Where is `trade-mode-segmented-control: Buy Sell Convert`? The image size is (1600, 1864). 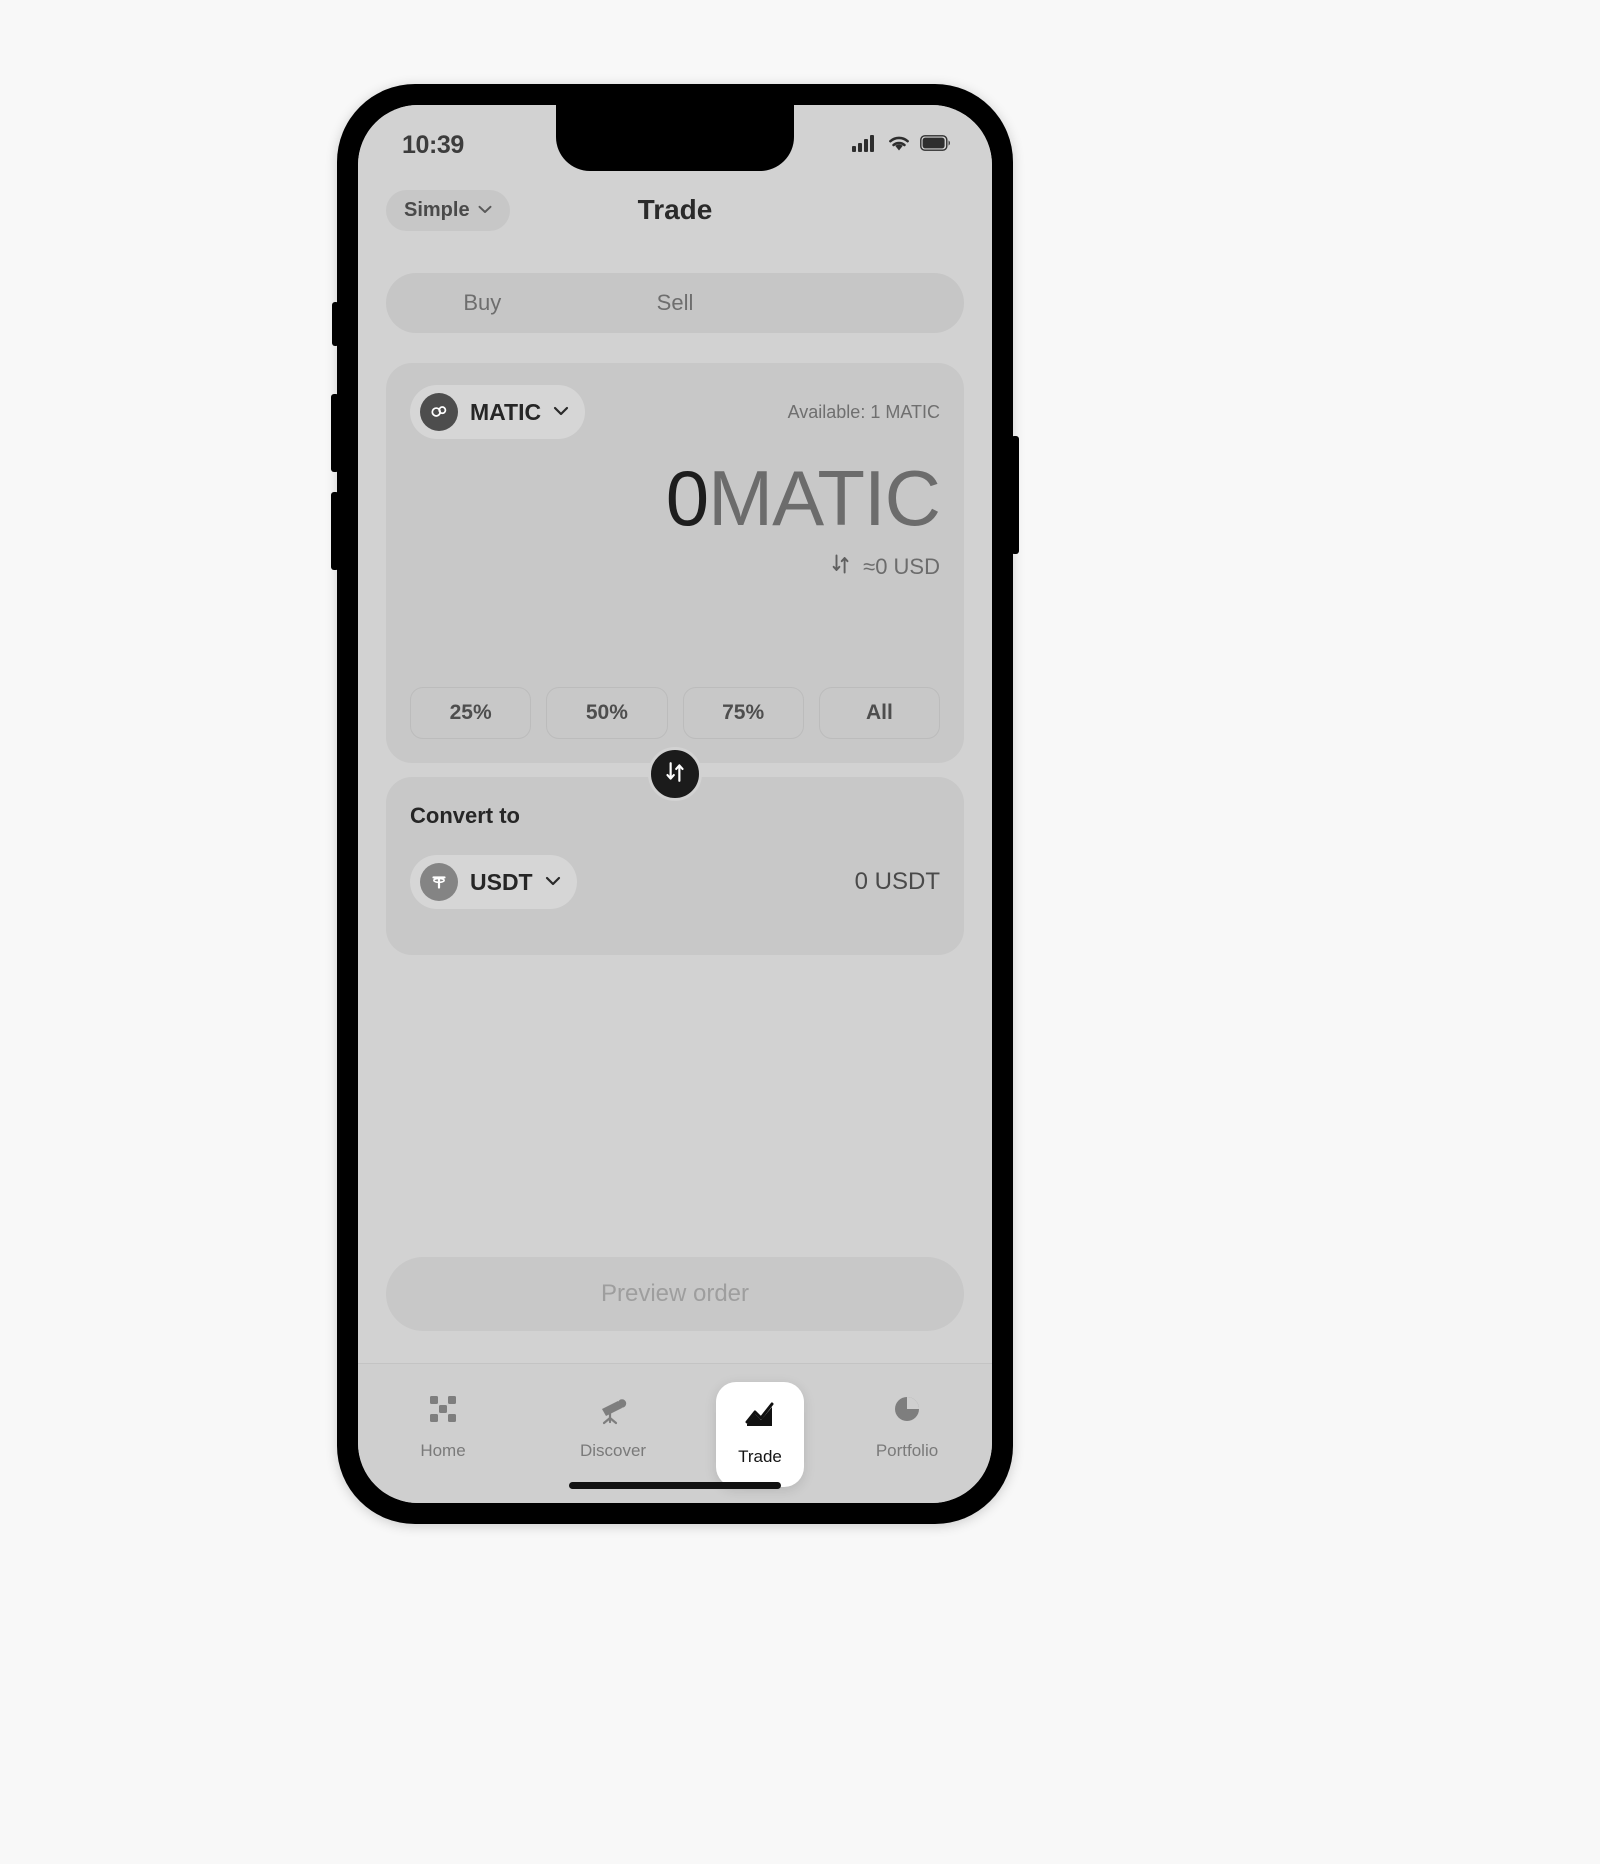 trade-mode-segmented-control: Buy Sell Convert is located at coordinates (675, 303).